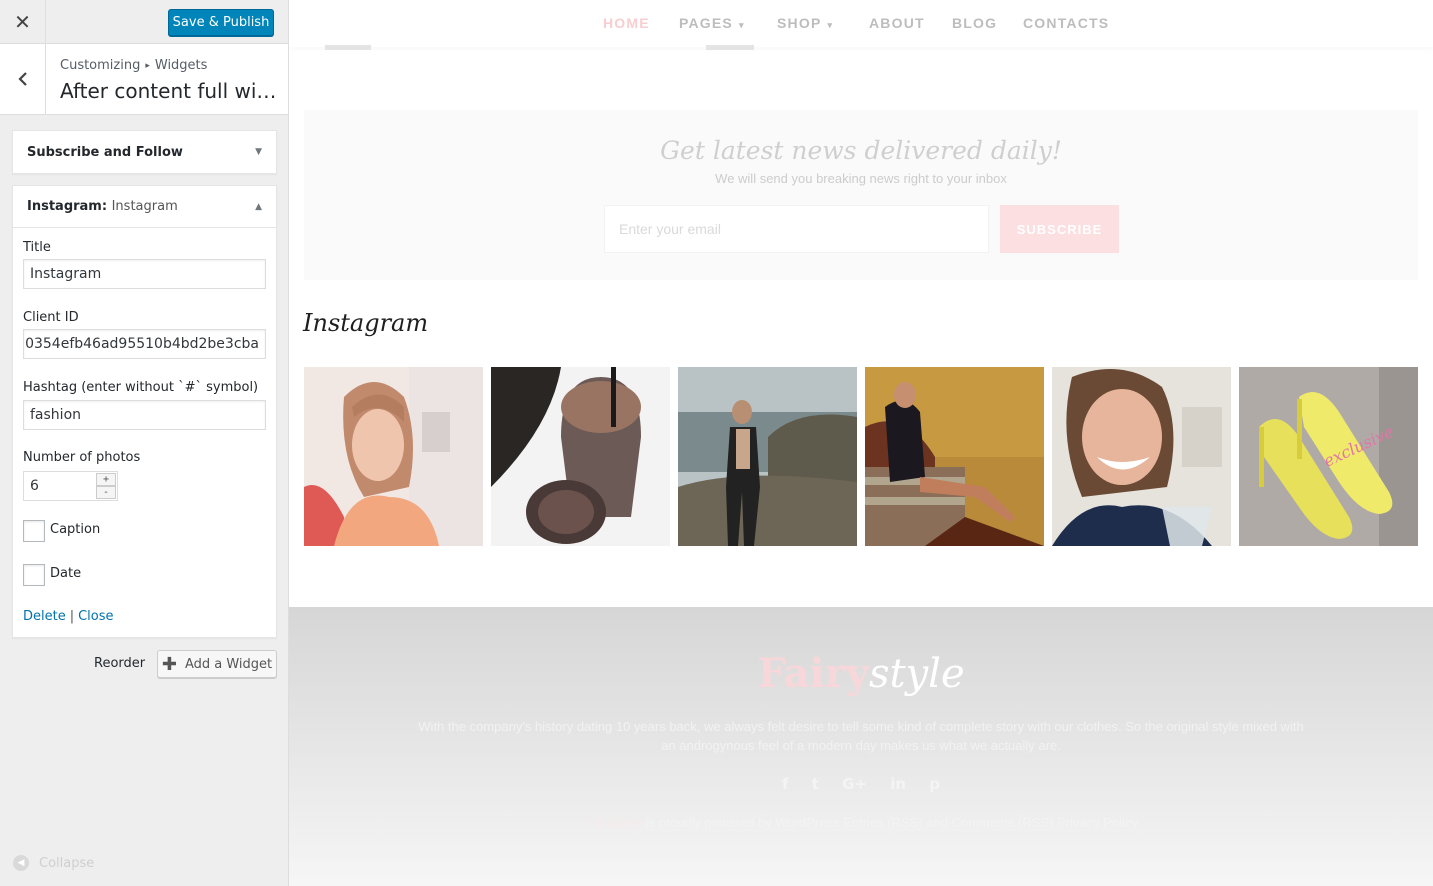 Image resolution: width=1433 pixels, height=886 pixels. Describe the element at coordinates (75, 529) in the screenshot. I see `caption-label: Caption` at that location.